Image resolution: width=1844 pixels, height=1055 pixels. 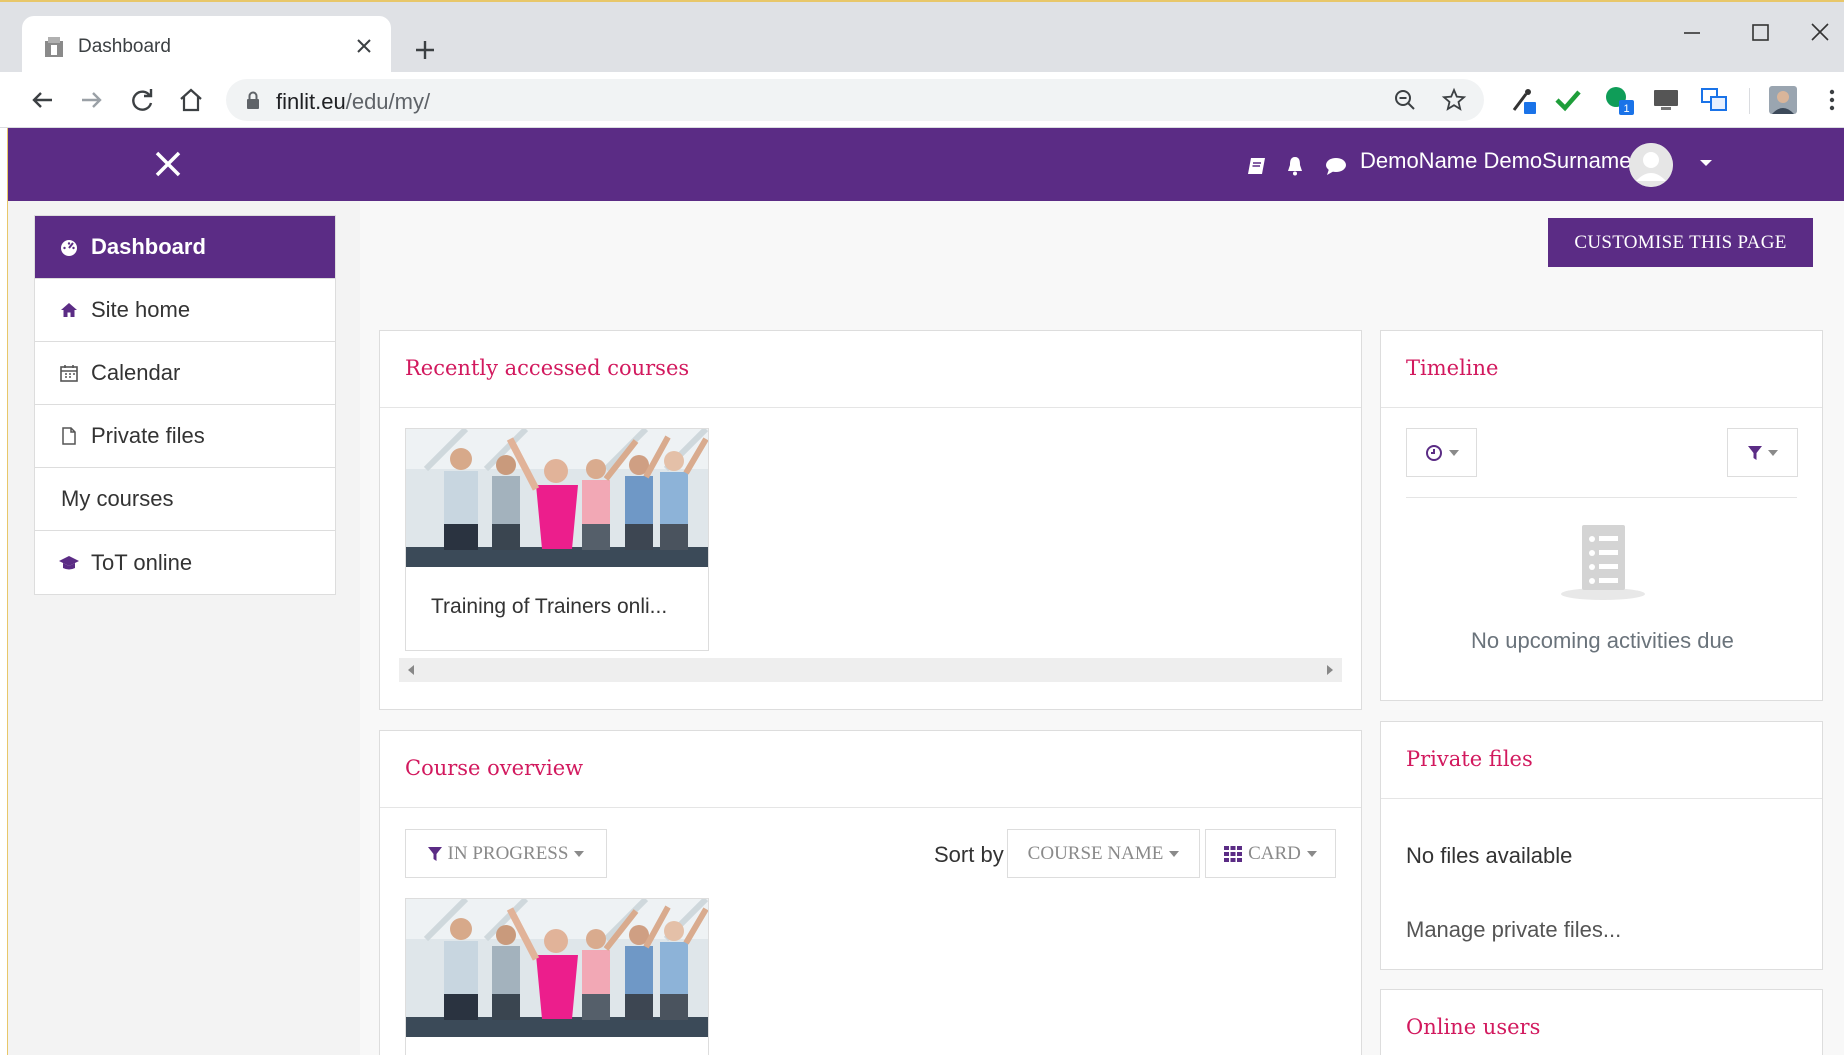 I want to click on bookmark-star-icon, so click(x=1454, y=100).